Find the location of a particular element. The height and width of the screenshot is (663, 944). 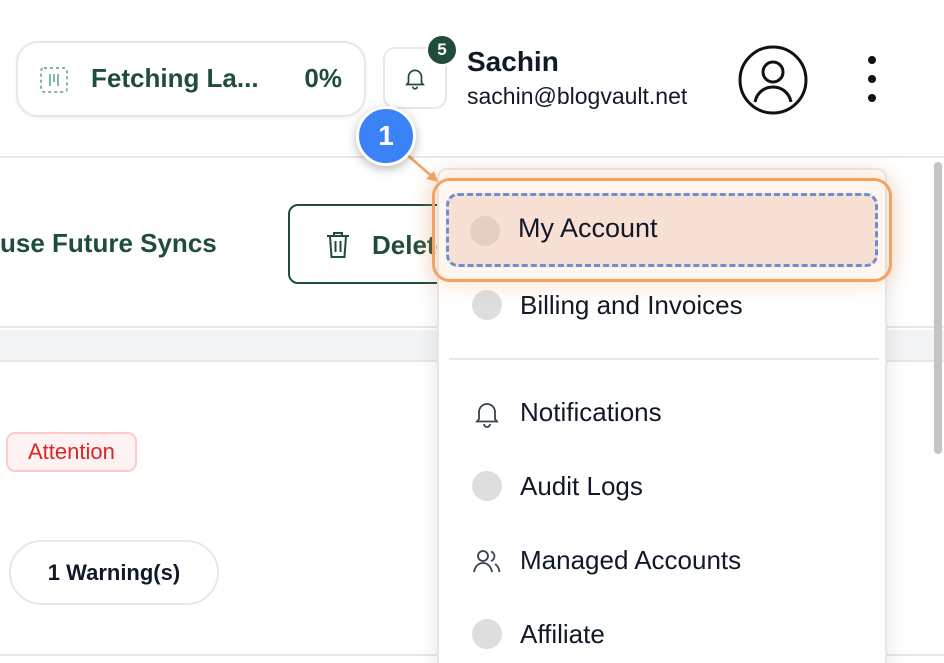

users-icon is located at coordinates (487, 561).